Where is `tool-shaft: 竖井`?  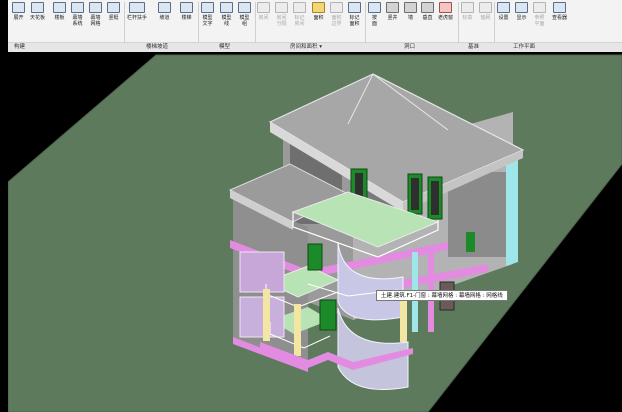 tool-shaft: 竖井 is located at coordinates (392, 21).